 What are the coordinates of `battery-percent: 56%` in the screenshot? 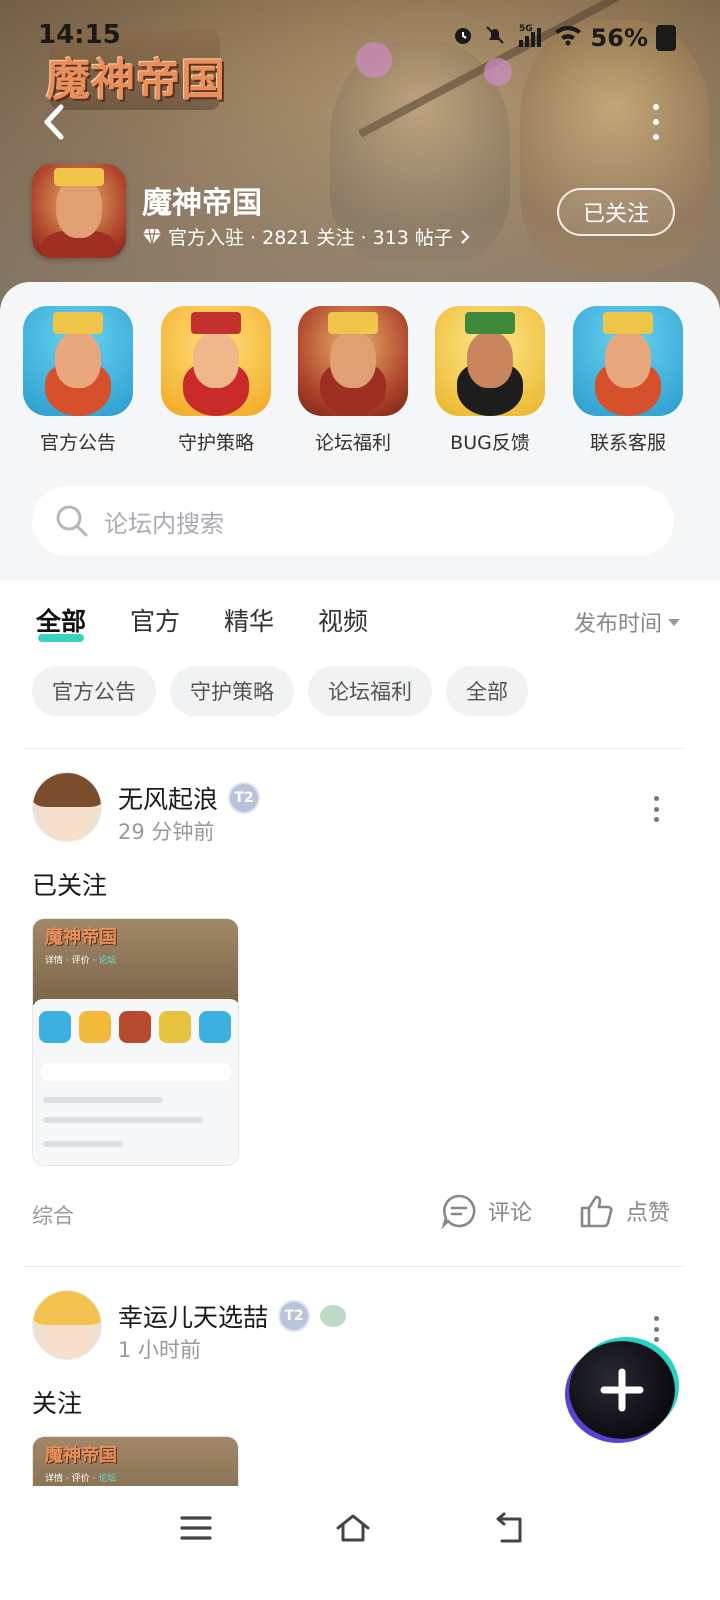 It's located at (619, 38).